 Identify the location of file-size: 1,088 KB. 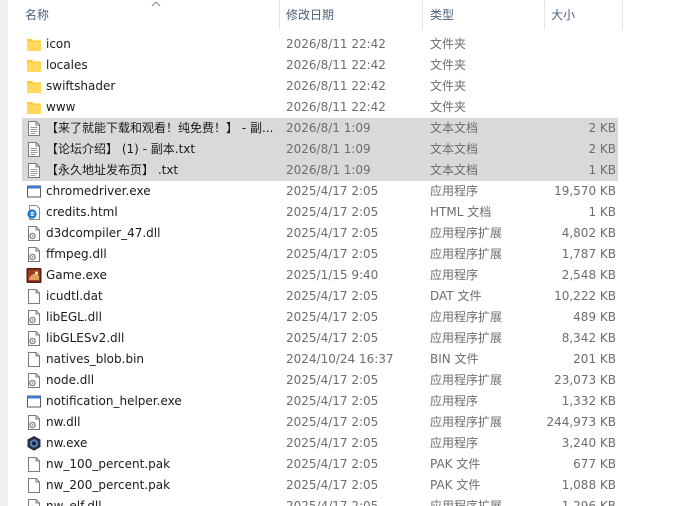
(588, 485).